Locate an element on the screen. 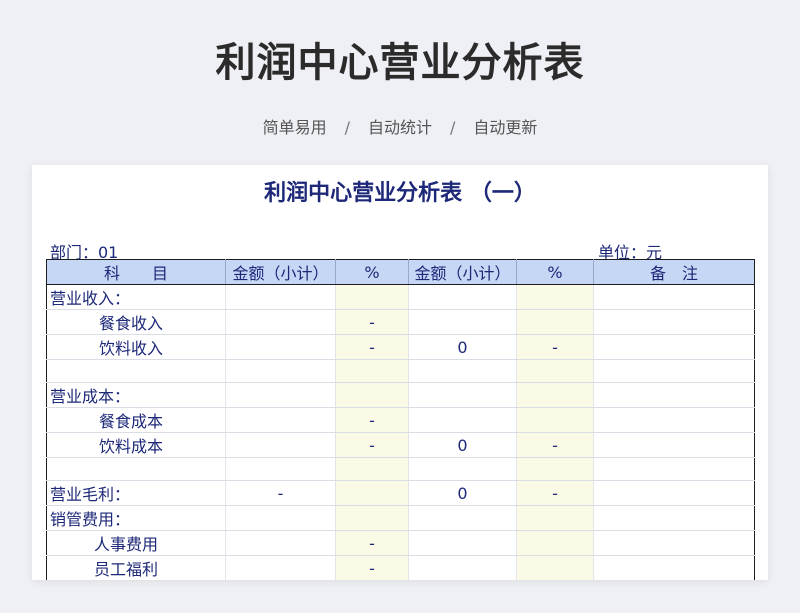 This screenshot has width=800, height=613. cell-subject: 人事费用 is located at coordinates (136, 543).